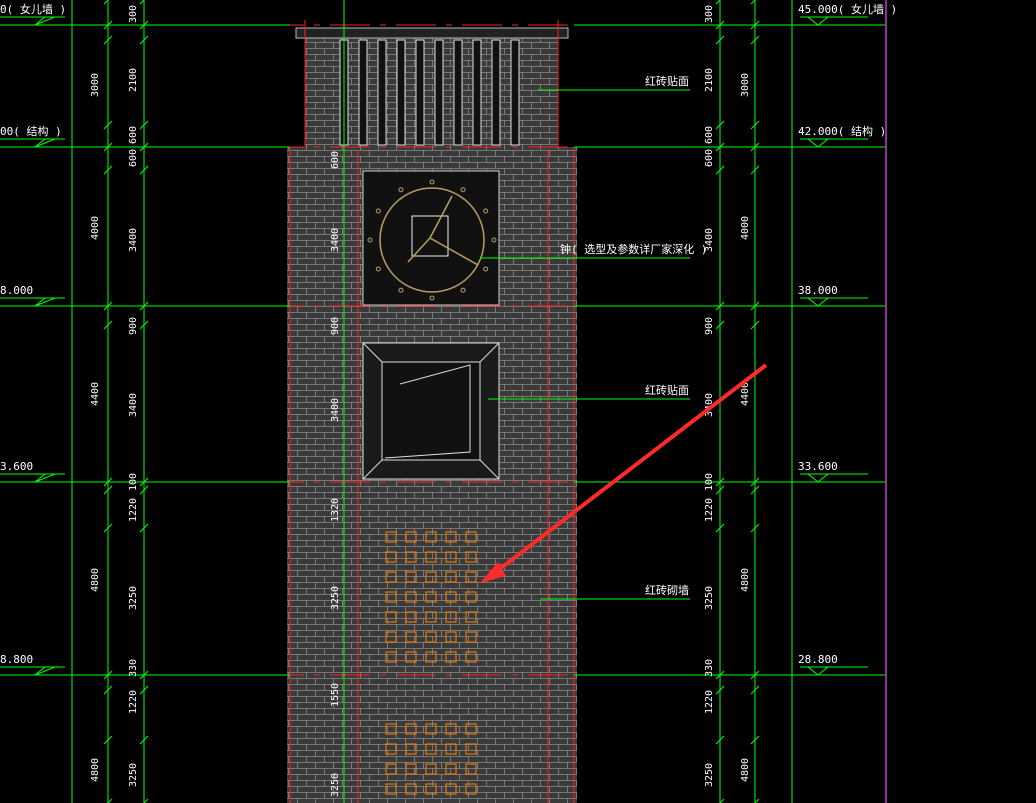  What do you see at coordinates (133, 14) in the screenshot?
I see `dim-inner-left: 300` at bounding box center [133, 14].